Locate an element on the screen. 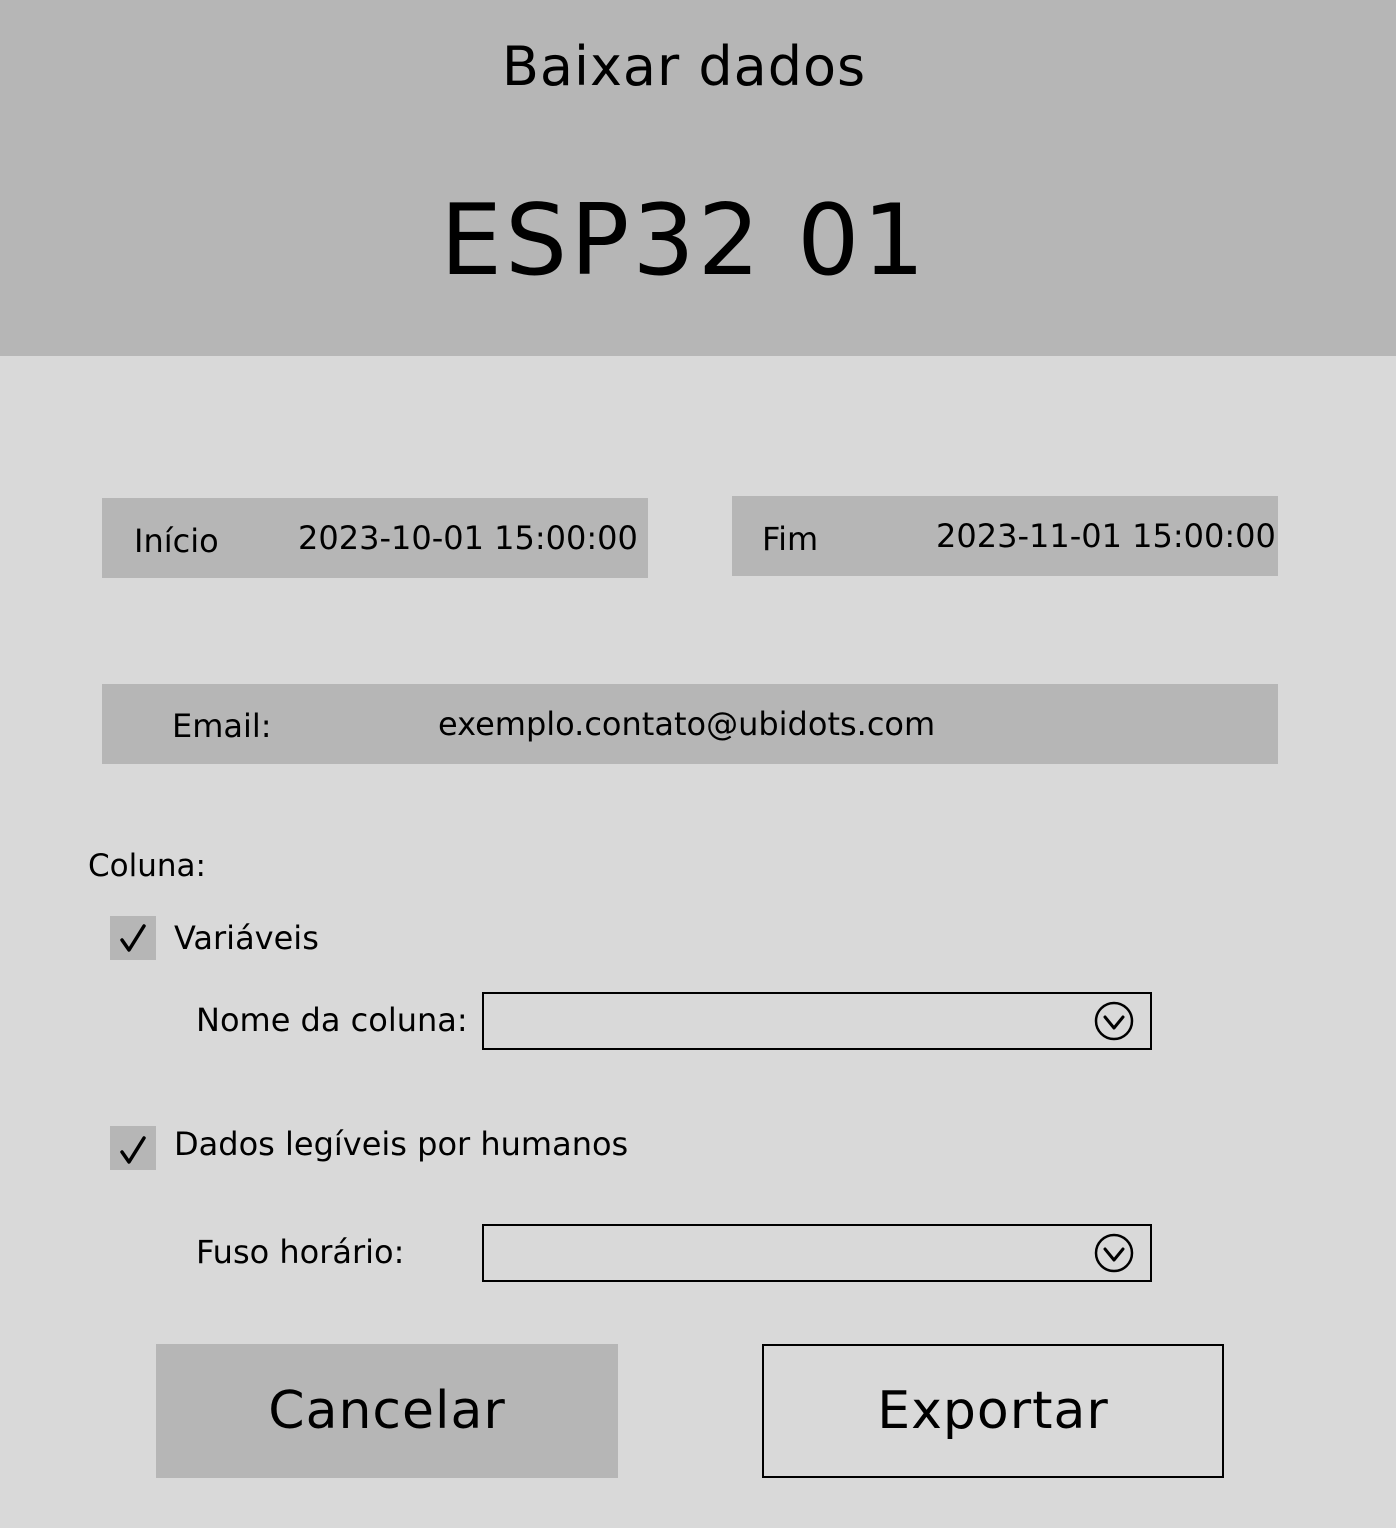 The height and width of the screenshot is (1528, 1396). column-name-label: Nome da coluna: is located at coordinates (332, 1020).